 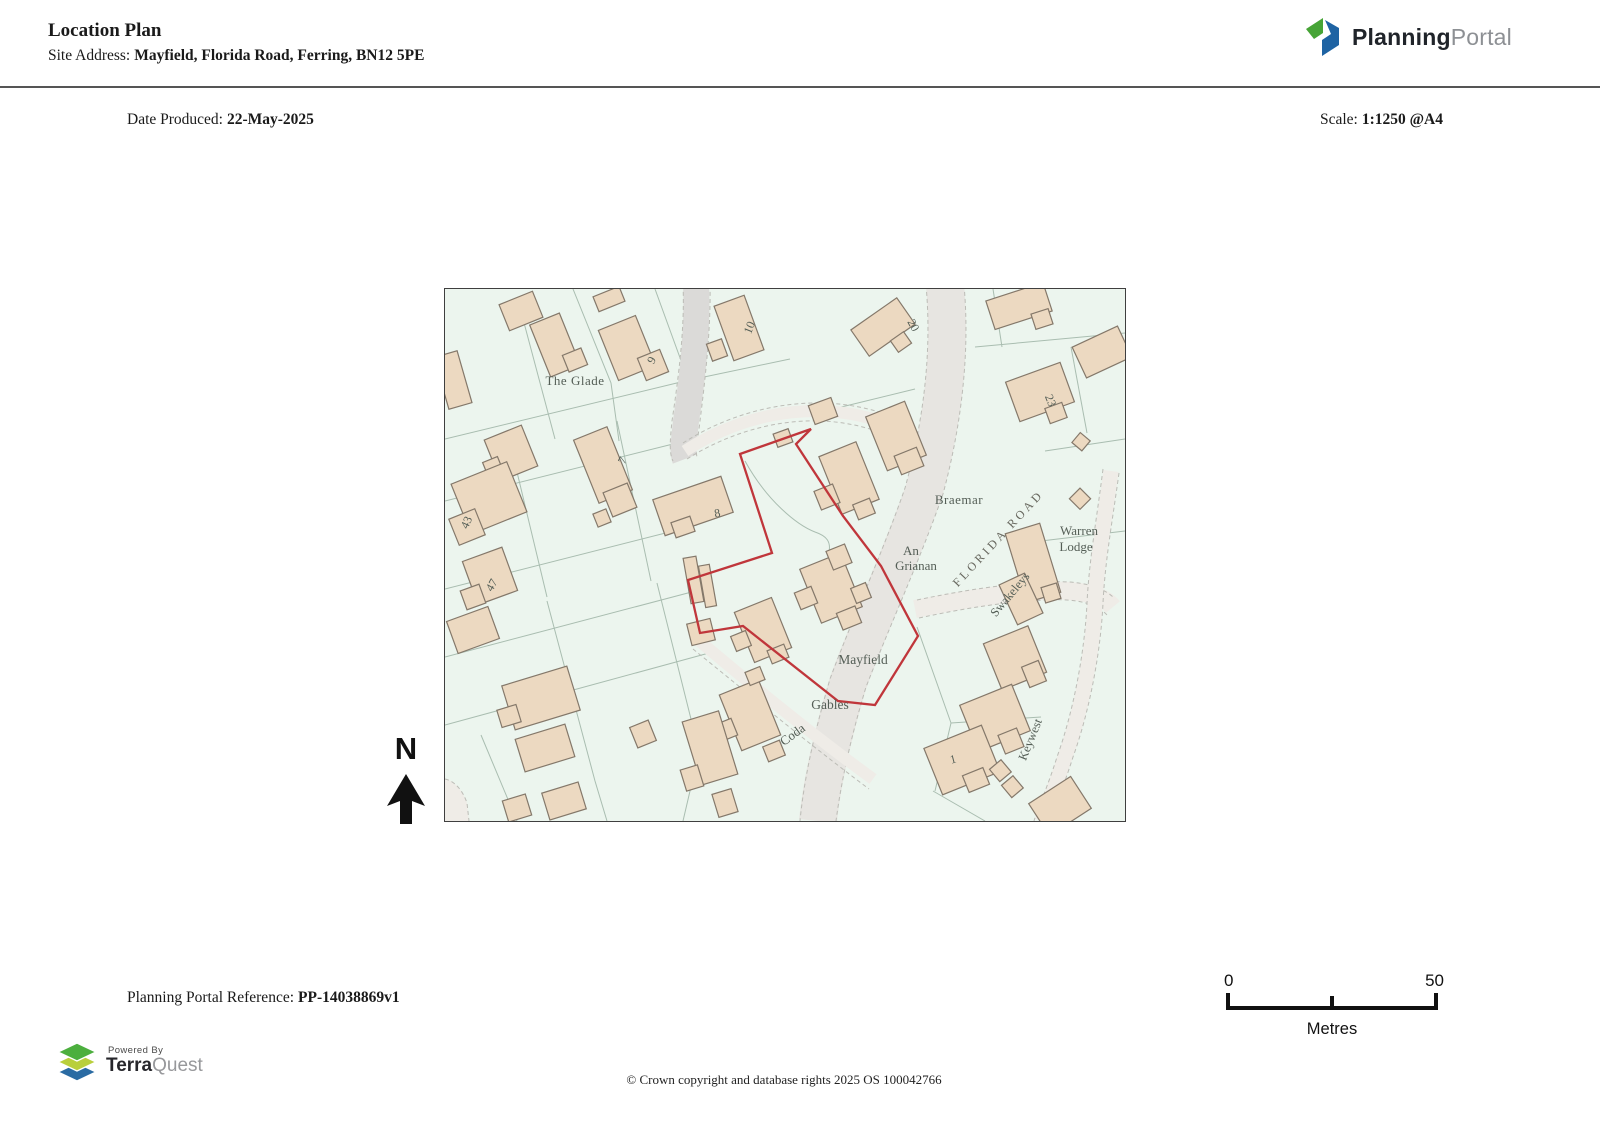 I want to click on scalebar-unit: Metres, so click(x=1332, y=1029).